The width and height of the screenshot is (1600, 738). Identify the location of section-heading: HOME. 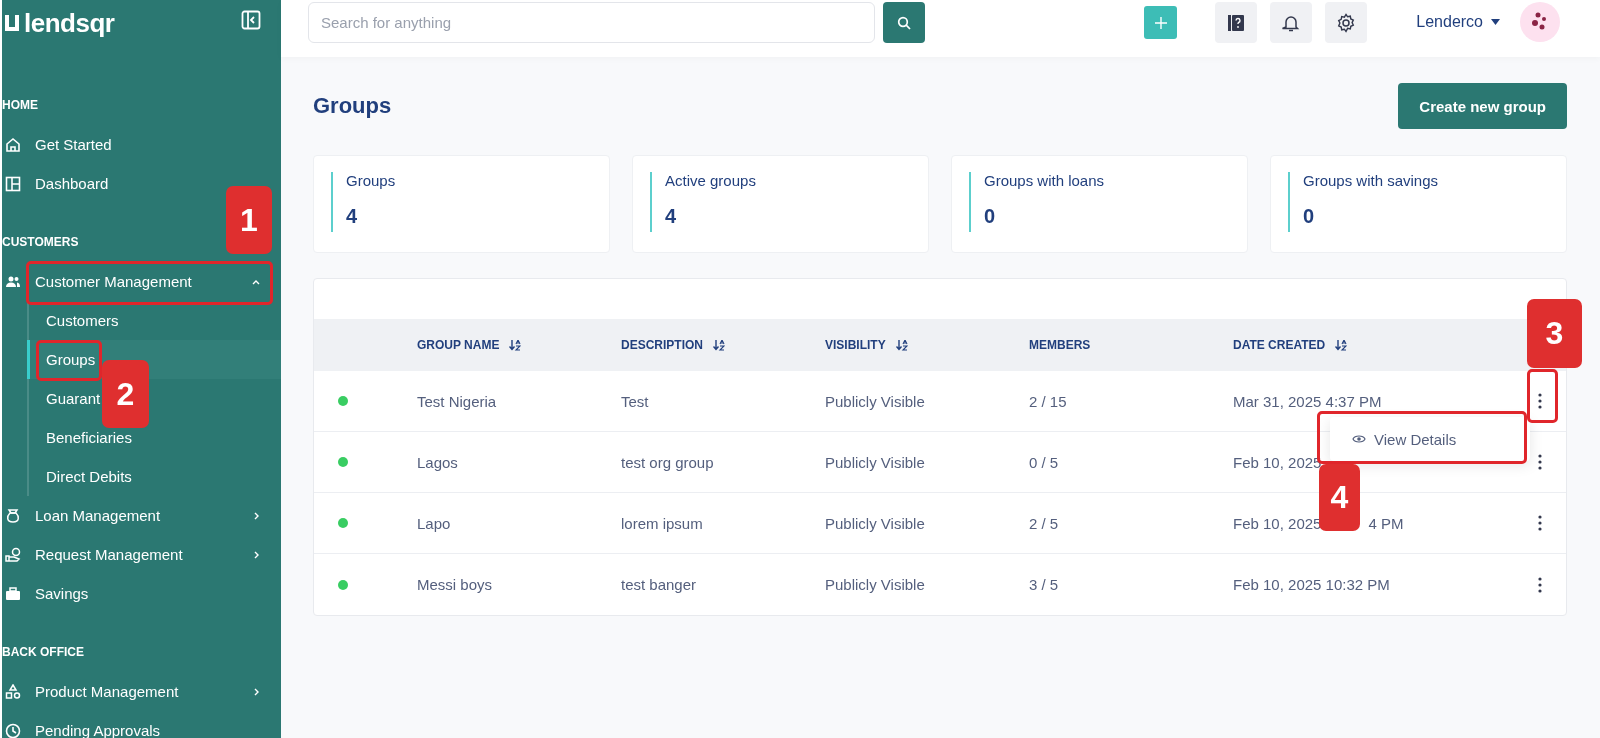
(20, 105).